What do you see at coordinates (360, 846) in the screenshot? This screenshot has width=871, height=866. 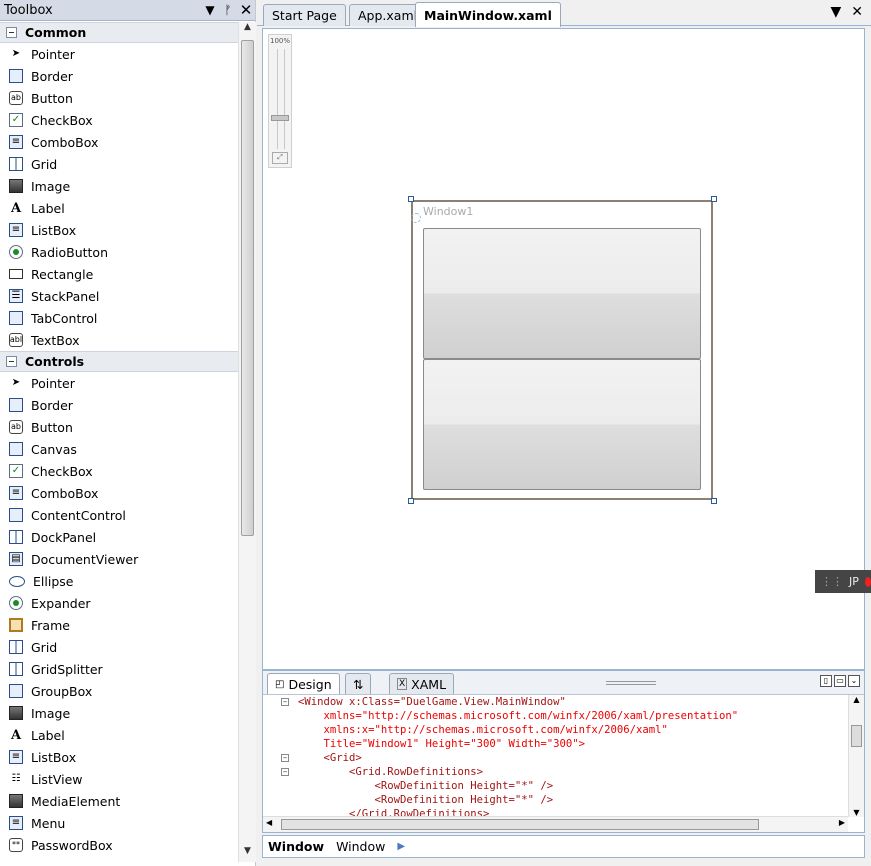 I see `breadcrumb-name: Window` at bounding box center [360, 846].